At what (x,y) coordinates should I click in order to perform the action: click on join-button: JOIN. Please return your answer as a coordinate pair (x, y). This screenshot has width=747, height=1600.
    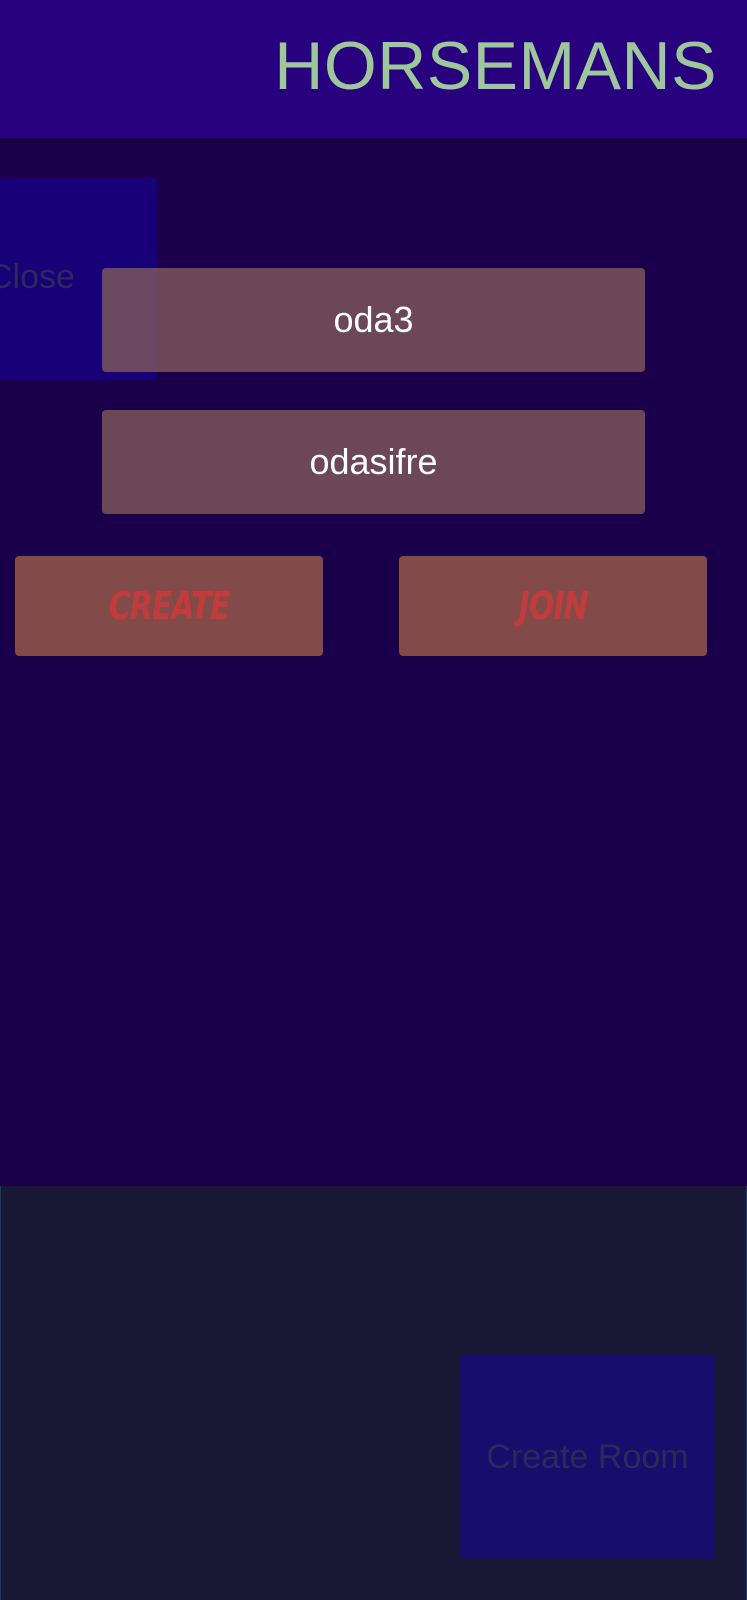
    Looking at the image, I should click on (553, 606).